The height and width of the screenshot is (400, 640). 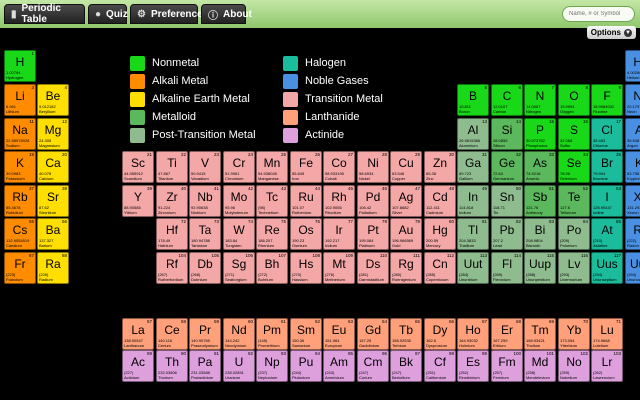 I want to click on element-ag: 47 Ag 107.8682 Silver, so click(x=406, y=201).